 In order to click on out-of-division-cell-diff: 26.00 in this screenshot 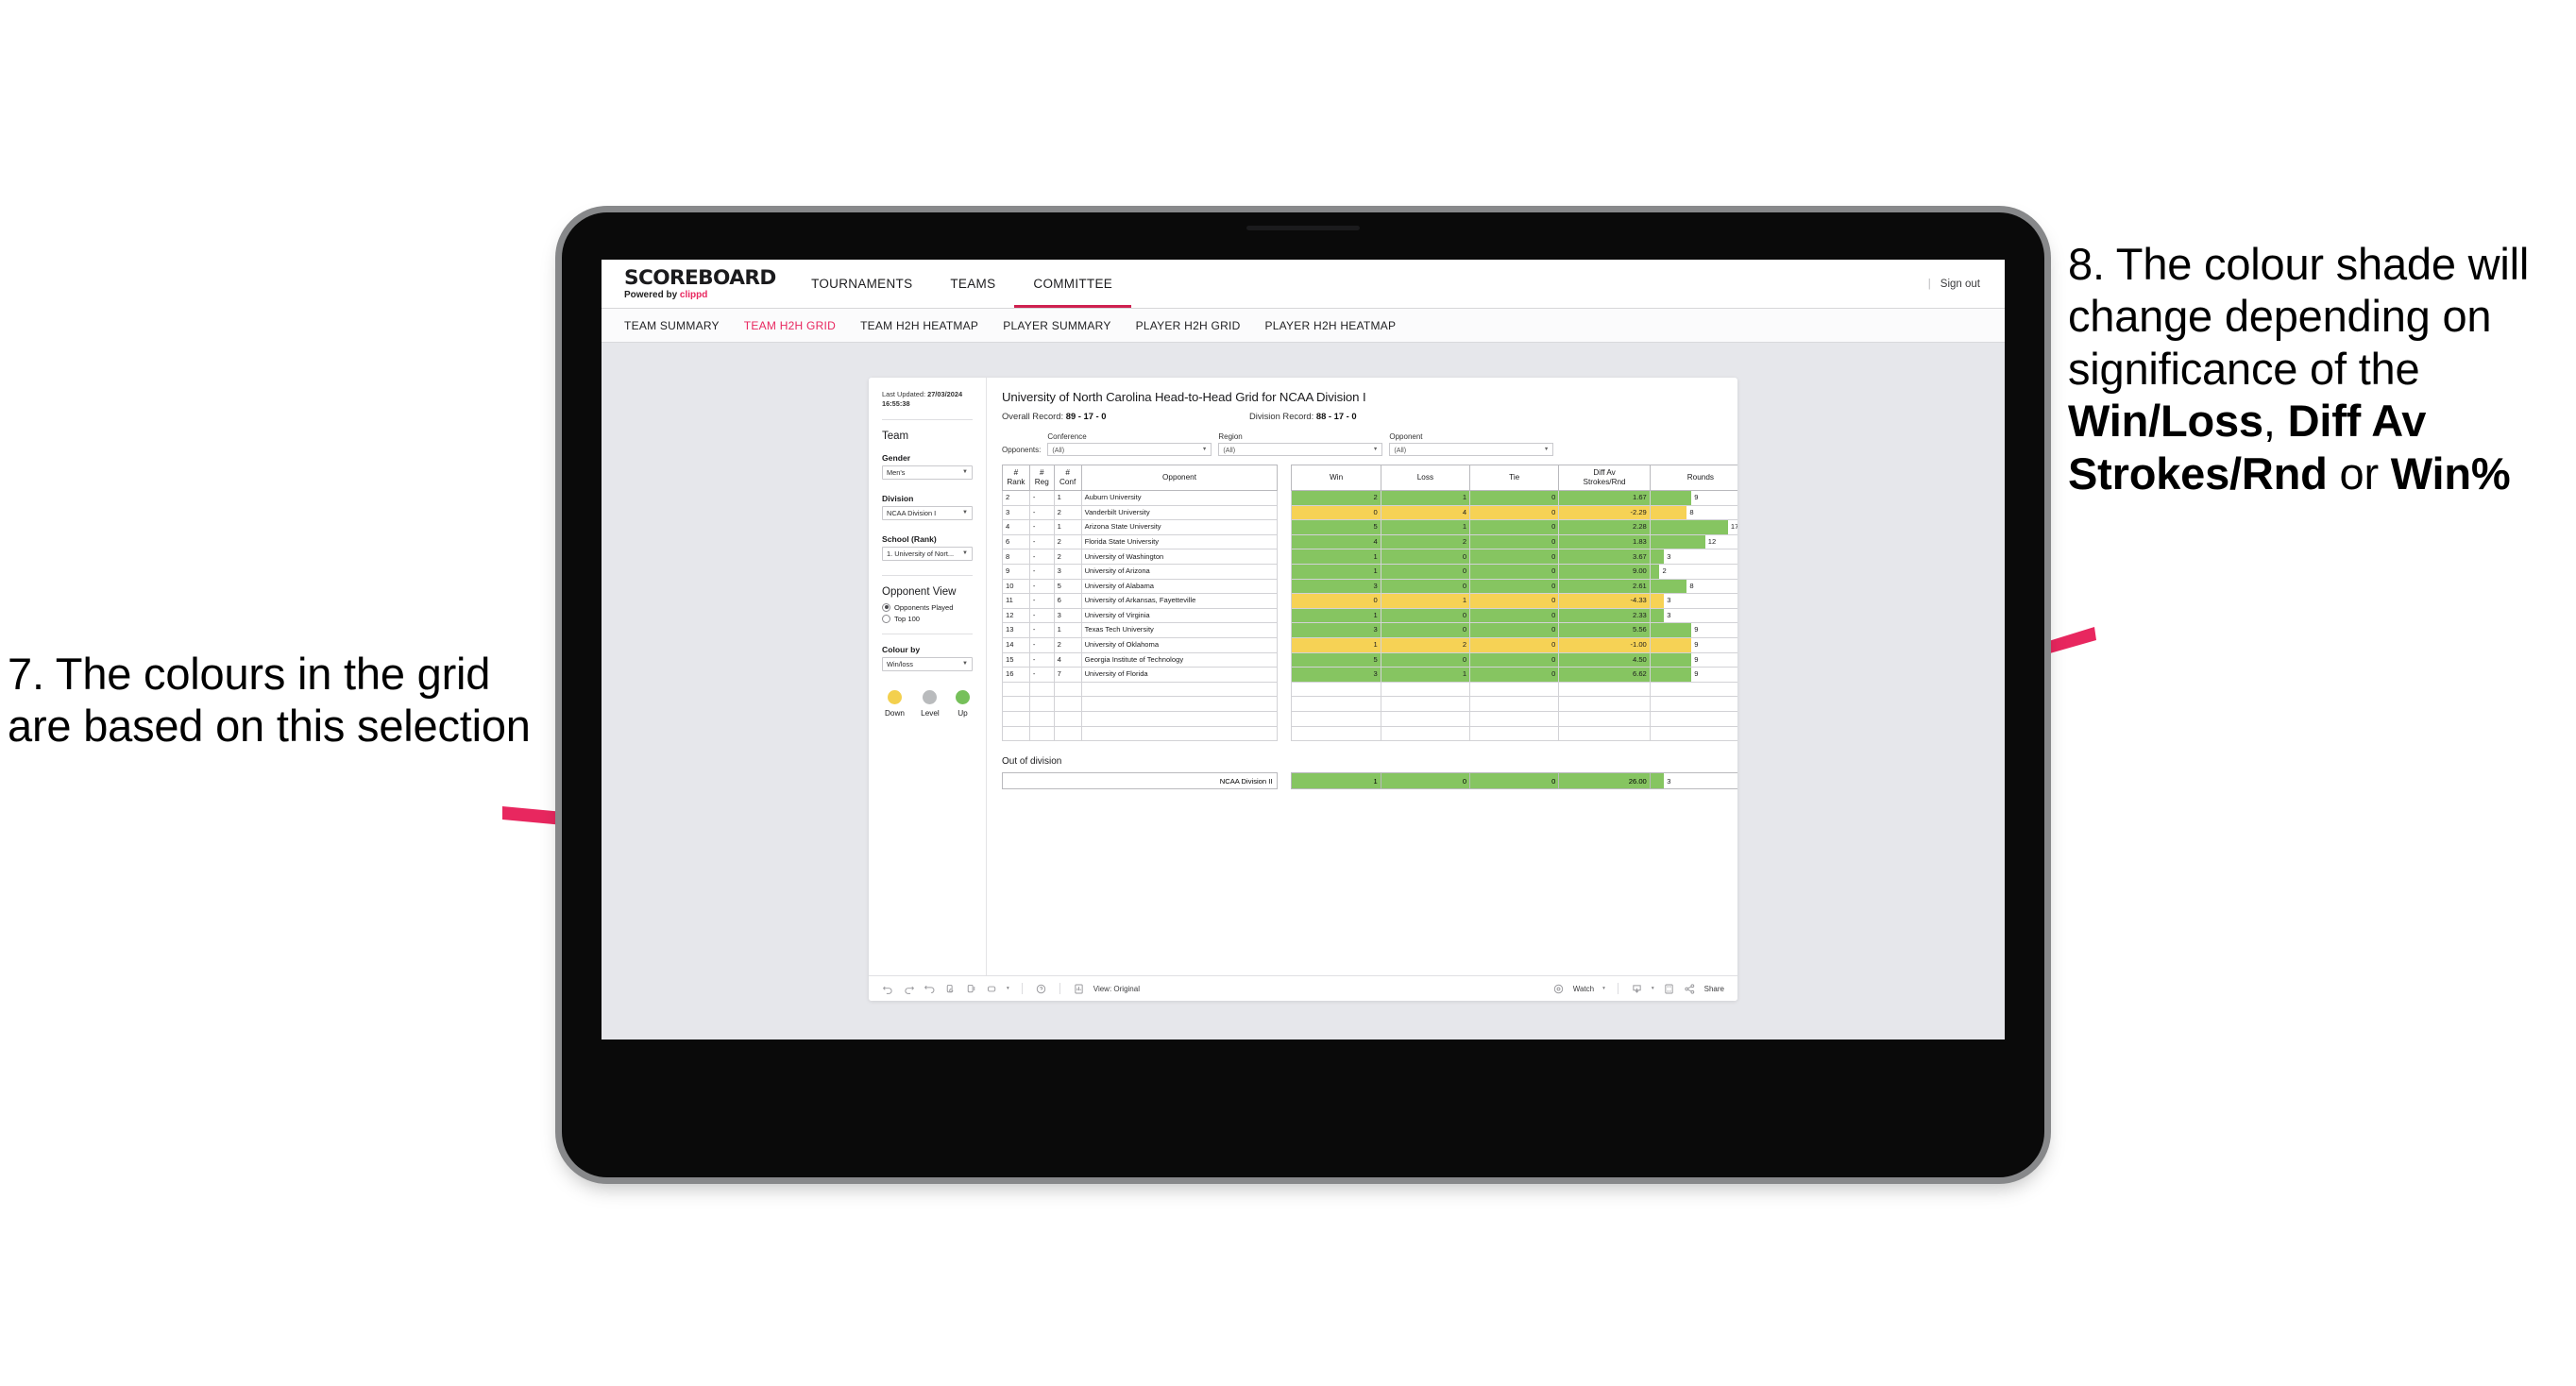, I will do `click(1604, 781)`.